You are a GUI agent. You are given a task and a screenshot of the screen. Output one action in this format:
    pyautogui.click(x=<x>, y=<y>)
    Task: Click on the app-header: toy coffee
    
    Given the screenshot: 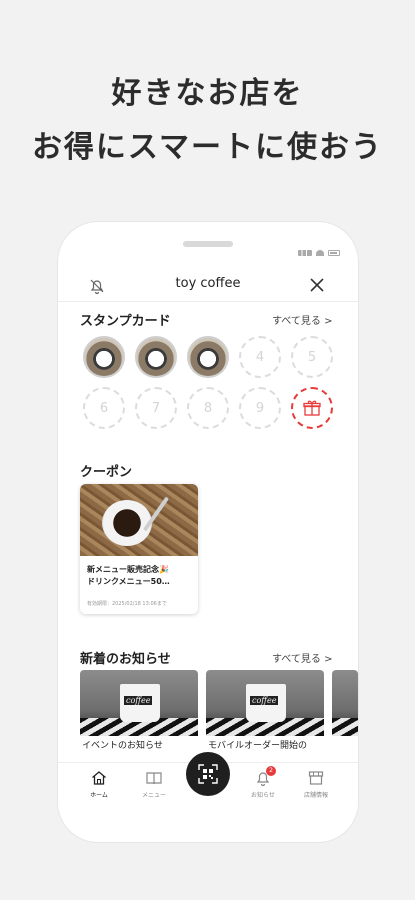 What is the action you would take?
    pyautogui.click(x=208, y=285)
    